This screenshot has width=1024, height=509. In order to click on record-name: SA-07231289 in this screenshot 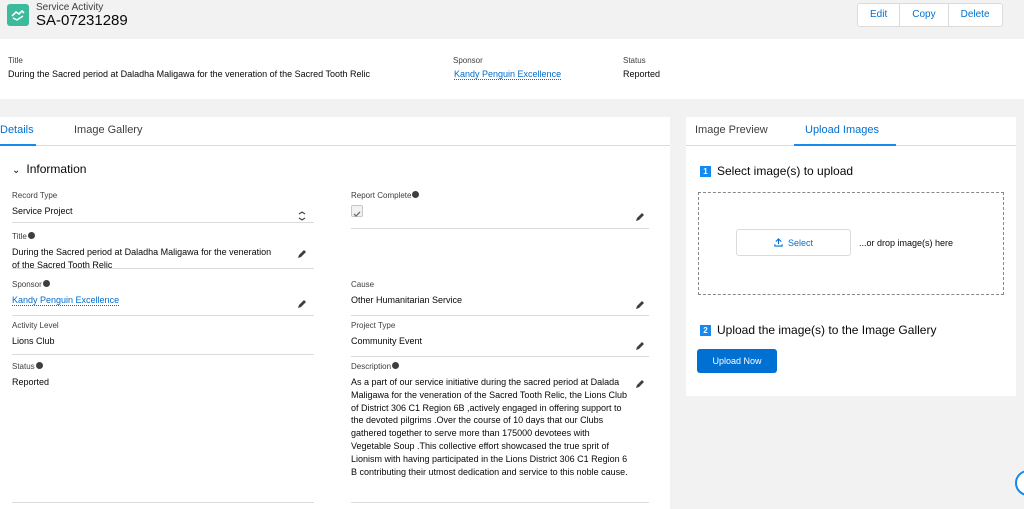, I will do `click(82, 20)`.